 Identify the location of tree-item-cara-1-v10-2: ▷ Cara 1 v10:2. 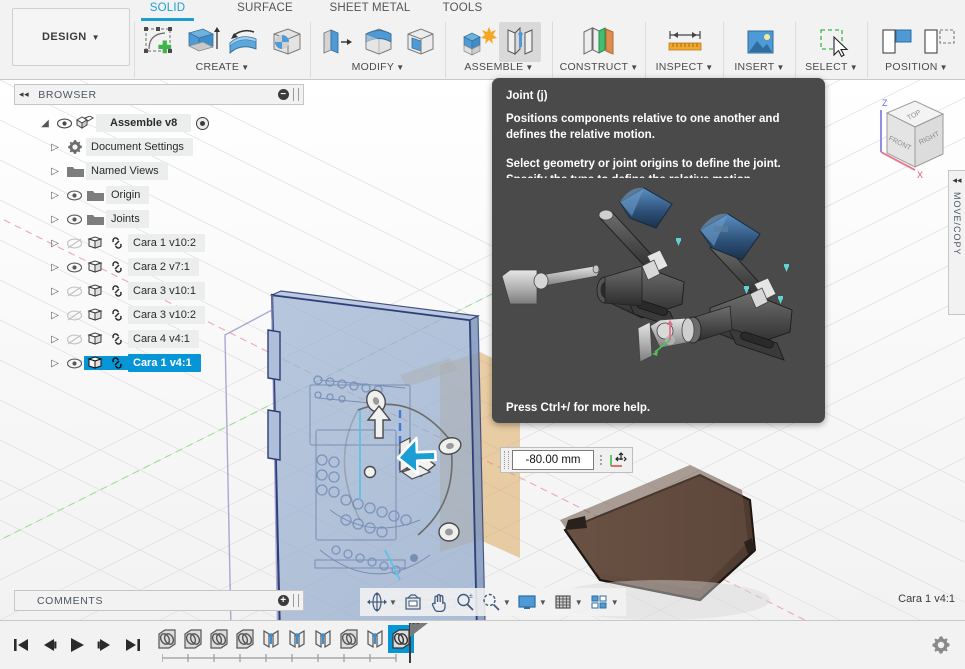
(159, 243).